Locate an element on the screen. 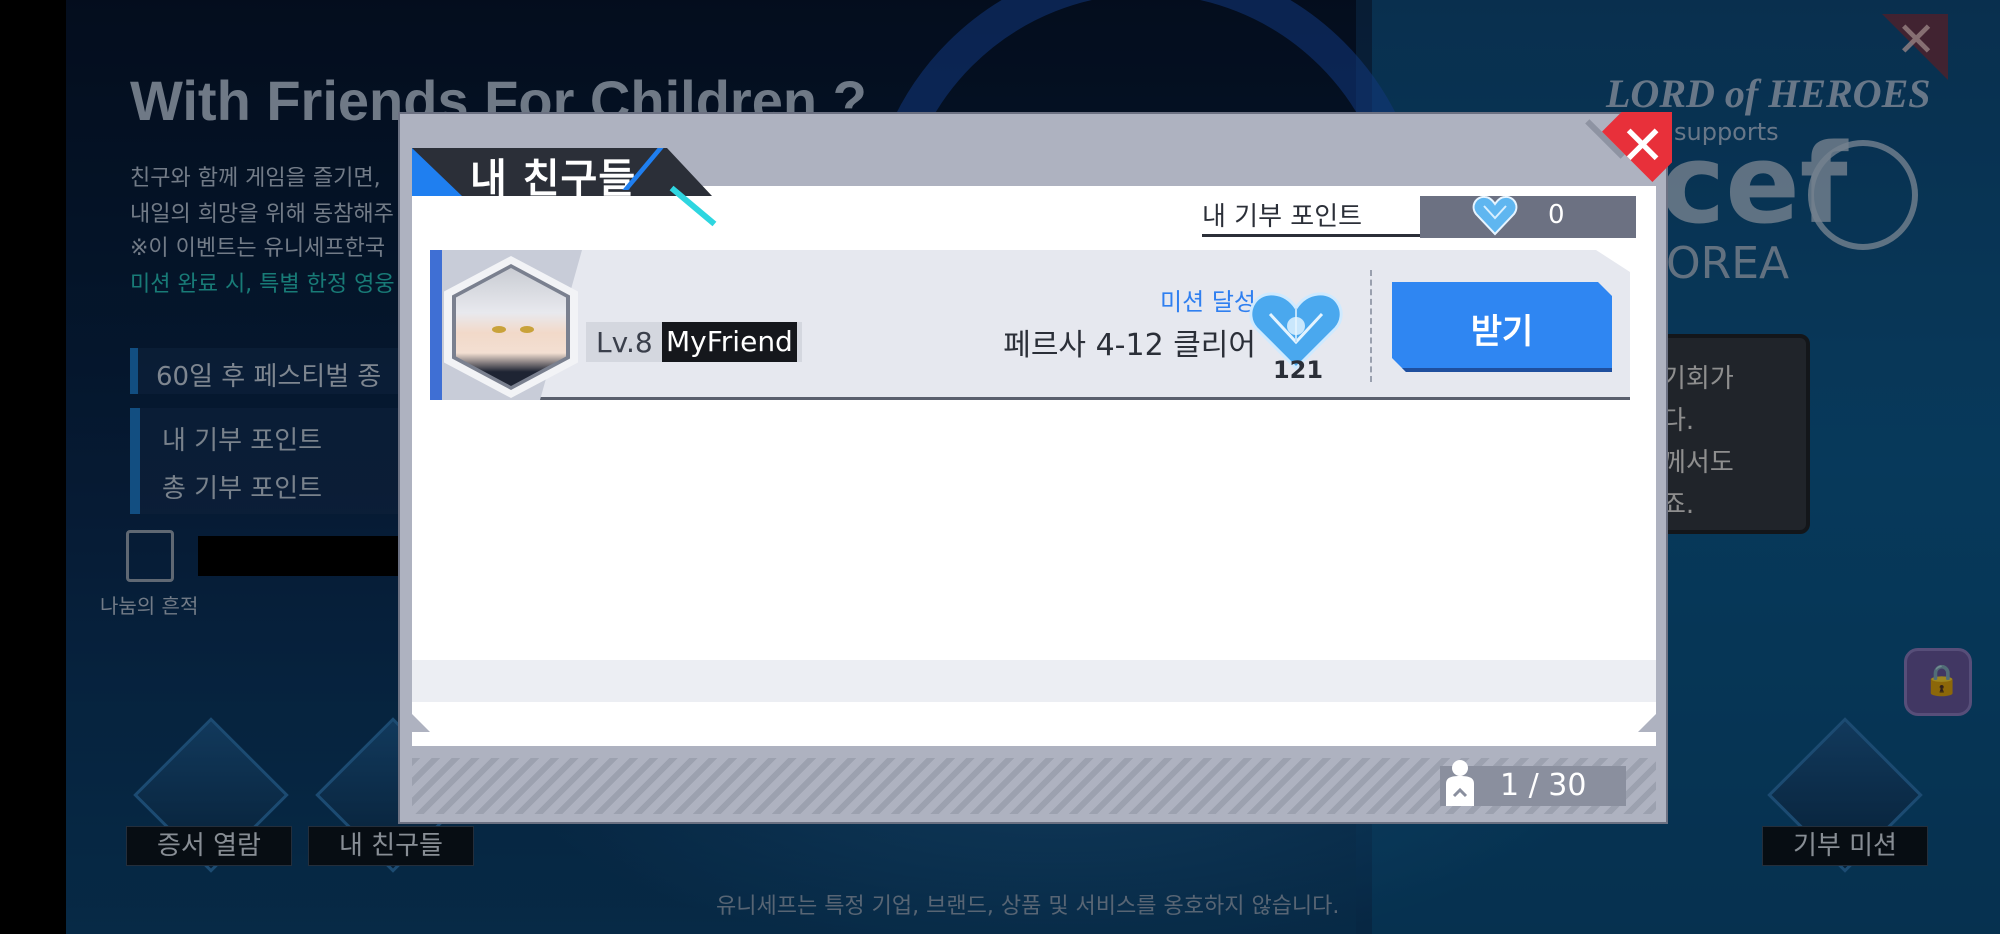 The height and width of the screenshot is (934, 2000). claim-button-label: 받기 is located at coordinates (1502, 332).